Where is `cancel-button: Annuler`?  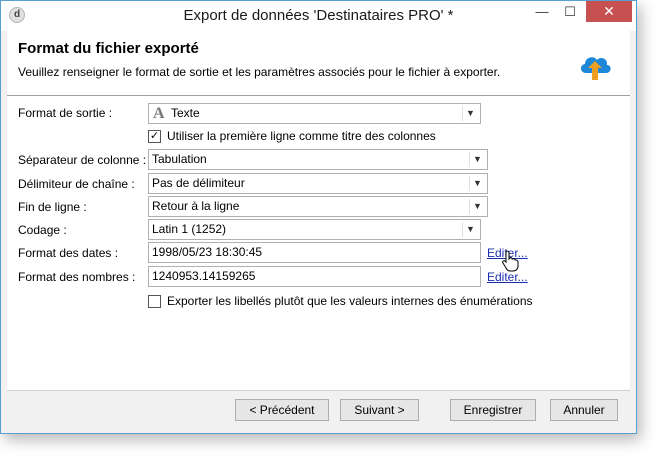
cancel-button: Annuler is located at coordinates (584, 410).